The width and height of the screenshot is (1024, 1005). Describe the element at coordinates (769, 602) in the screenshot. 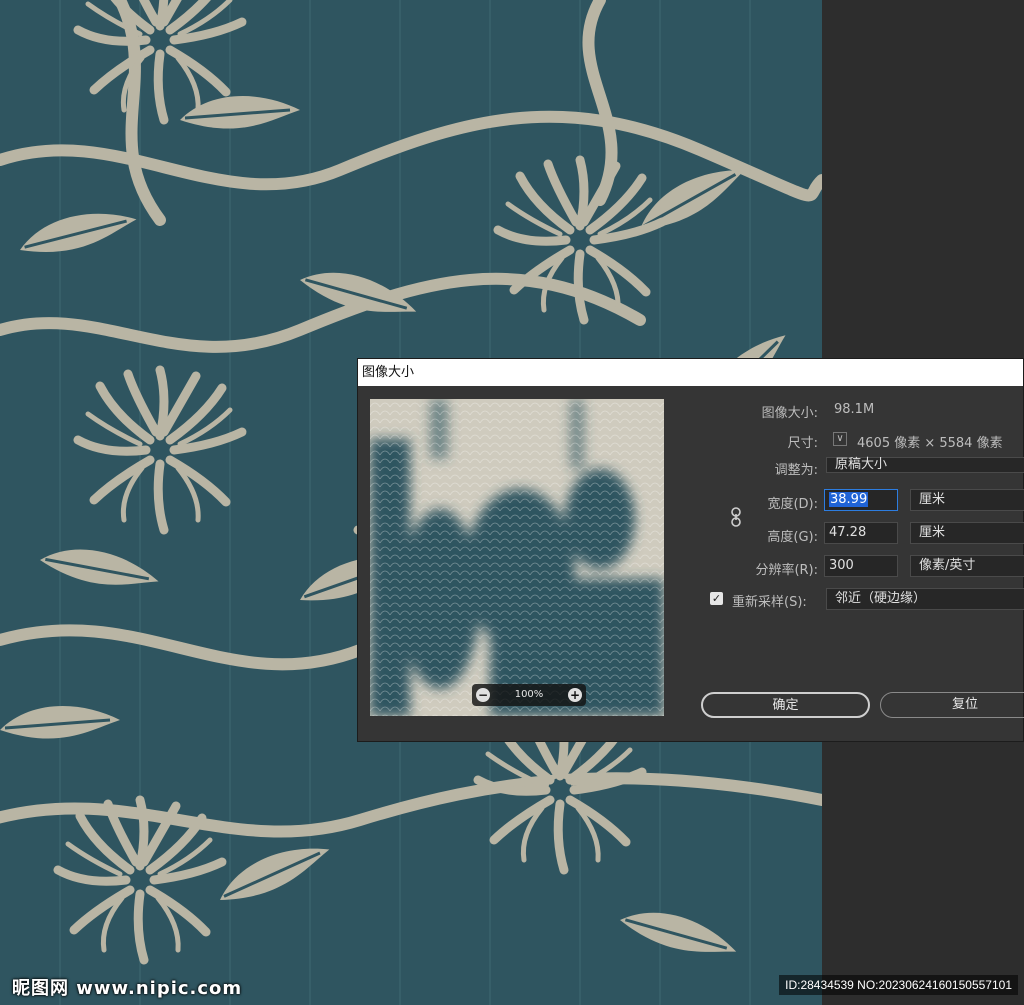

I see `resample-label: 重新采样(S):` at that location.